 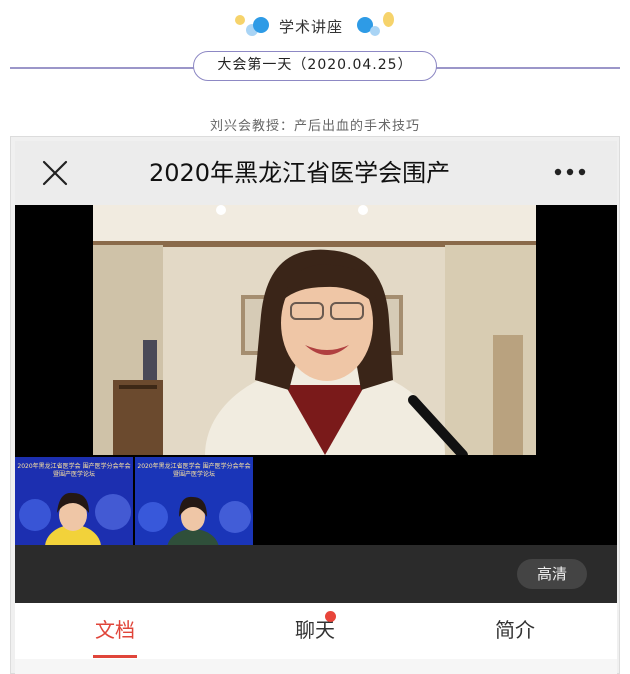 I want to click on chat-unread-badge, so click(x=330, y=616).